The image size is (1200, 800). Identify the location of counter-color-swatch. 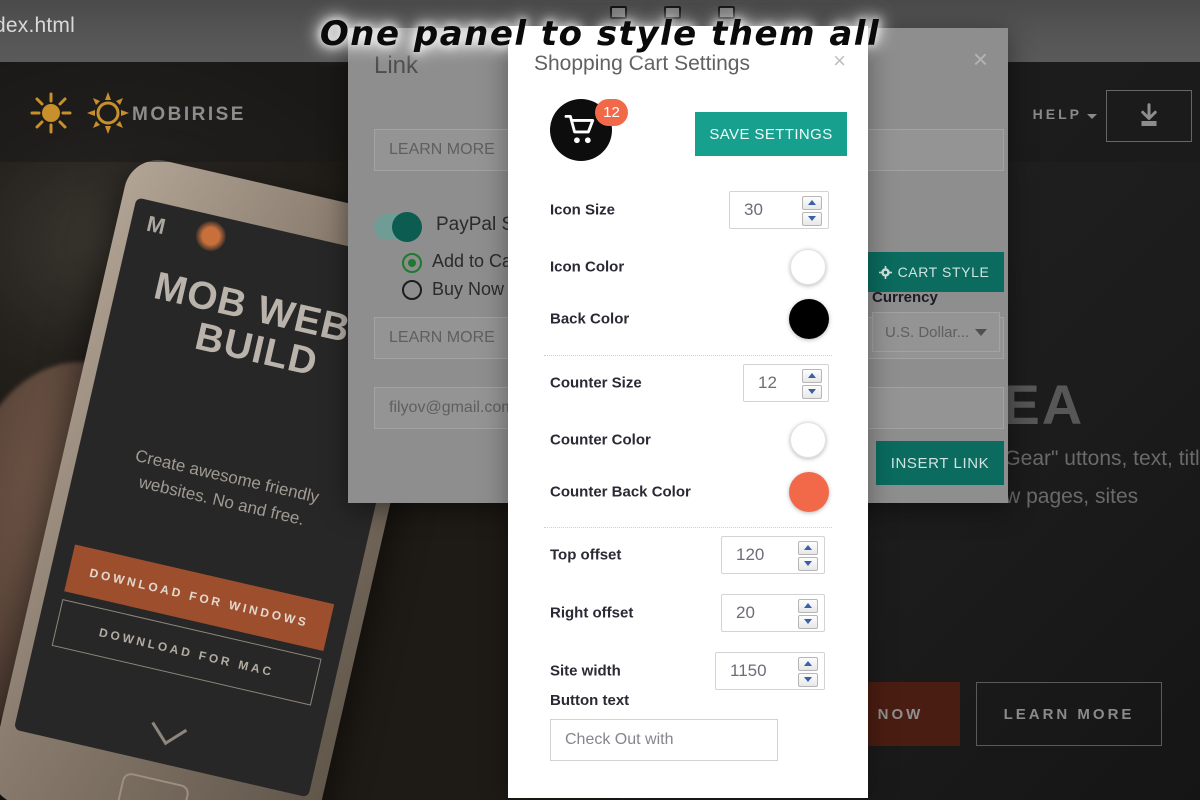
(808, 439).